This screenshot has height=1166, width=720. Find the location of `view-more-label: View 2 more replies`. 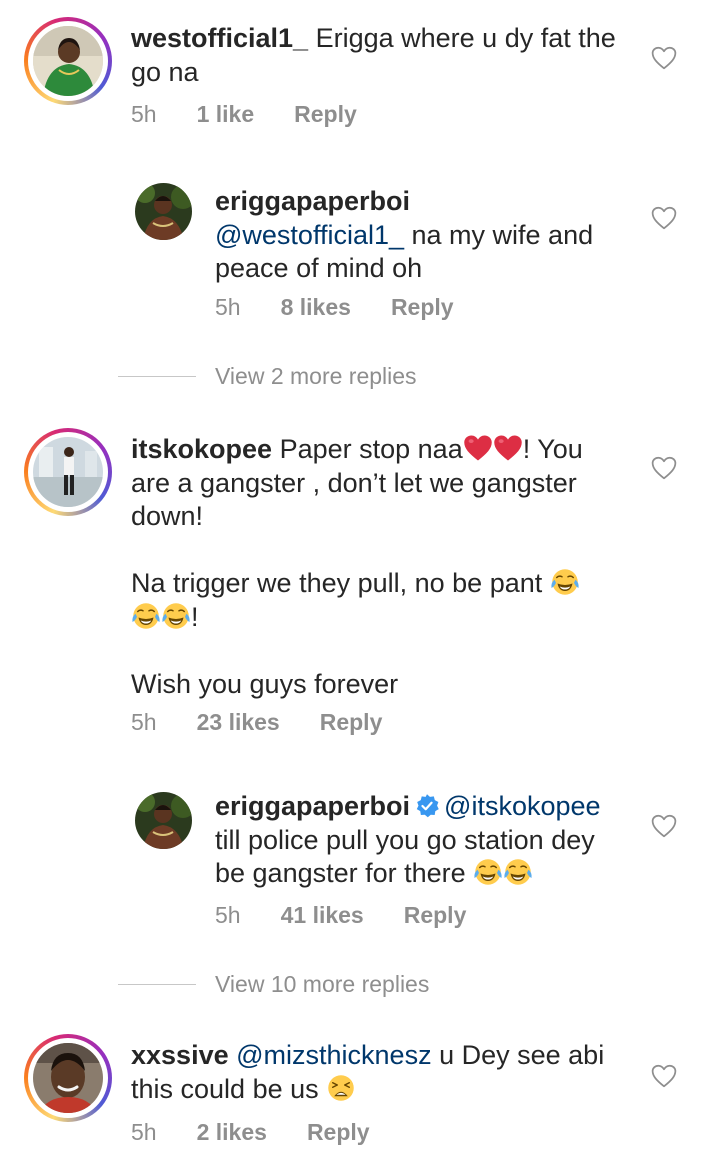

view-more-label: View 2 more replies is located at coordinates (316, 376).